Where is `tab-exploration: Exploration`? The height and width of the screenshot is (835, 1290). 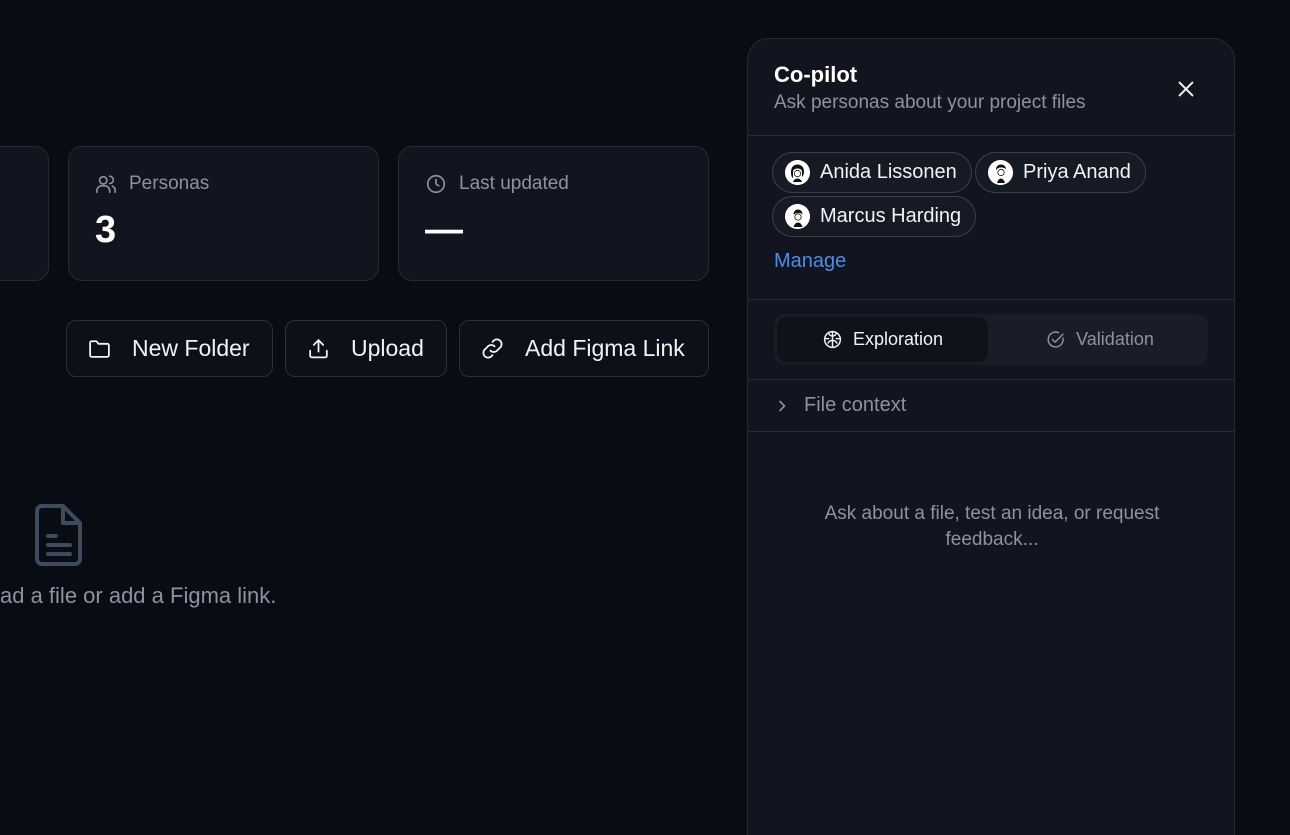
tab-exploration: Exploration is located at coordinates (882, 339).